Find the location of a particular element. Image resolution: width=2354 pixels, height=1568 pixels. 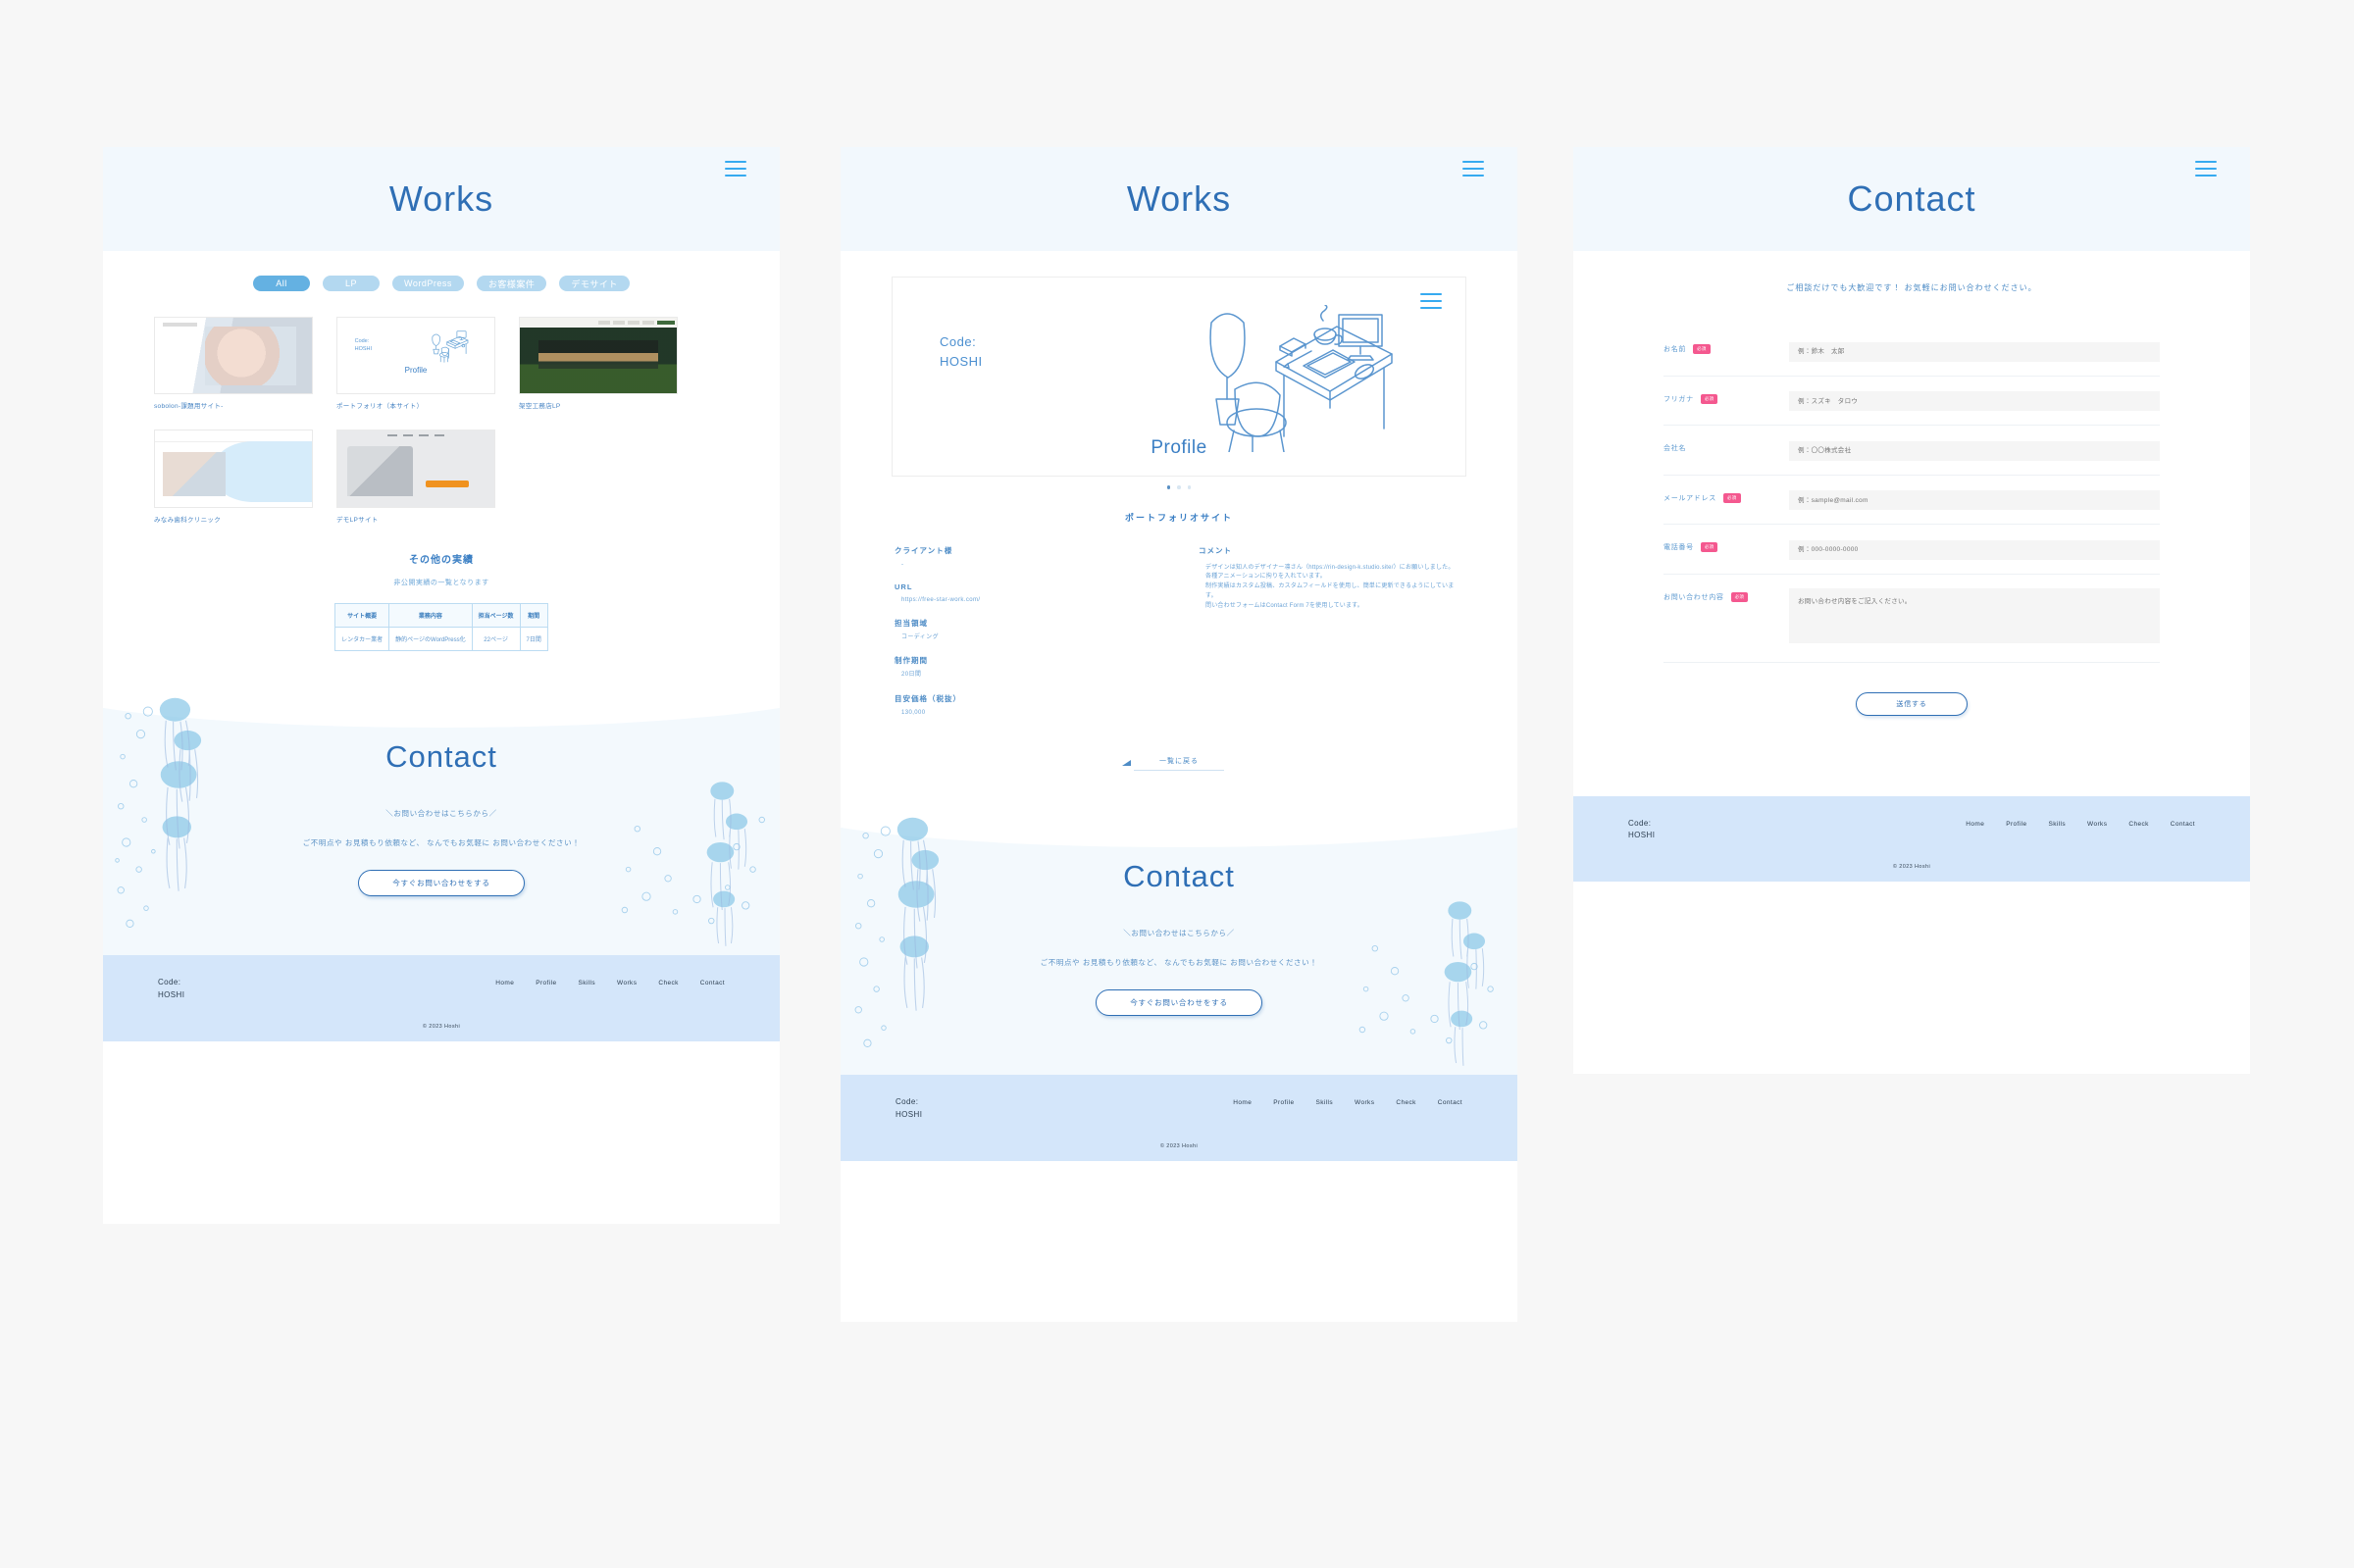

detail-hero-wrapper: Code: HOSHI Profile is located at coordinates (1179, 370).